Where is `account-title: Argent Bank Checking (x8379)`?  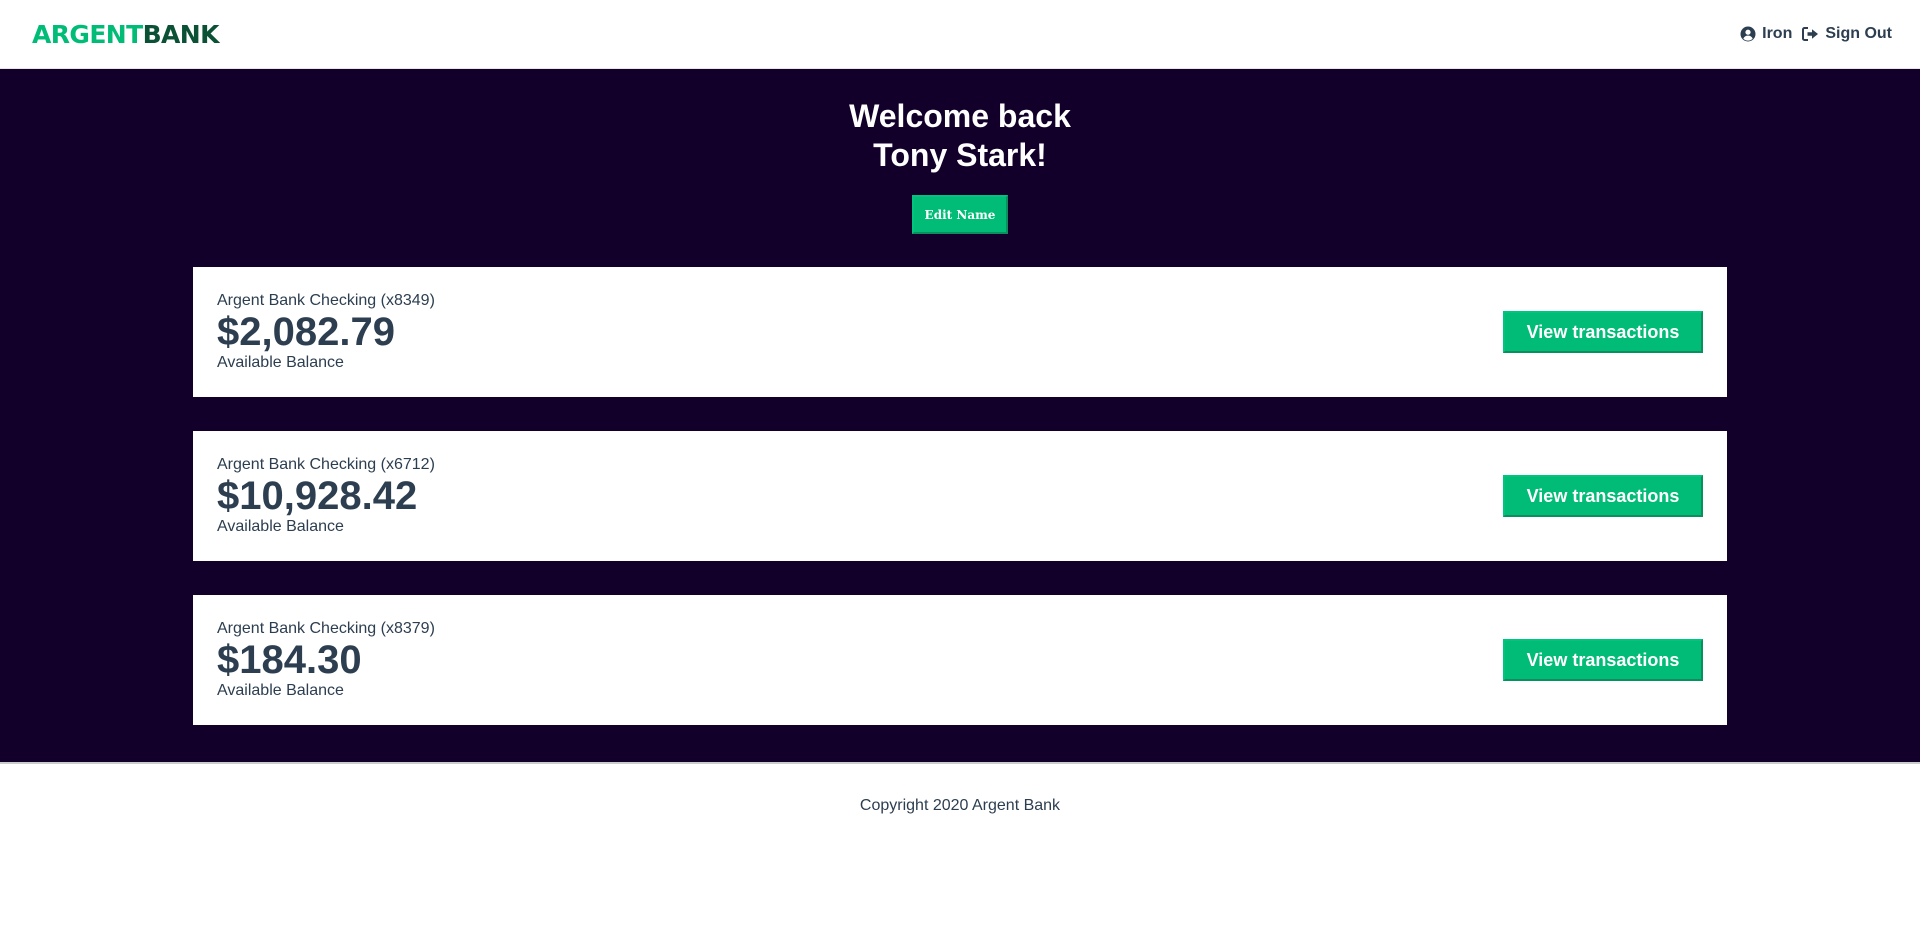 account-title: Argent Bank Checking (x8379) is located at coordinates (326, 628).